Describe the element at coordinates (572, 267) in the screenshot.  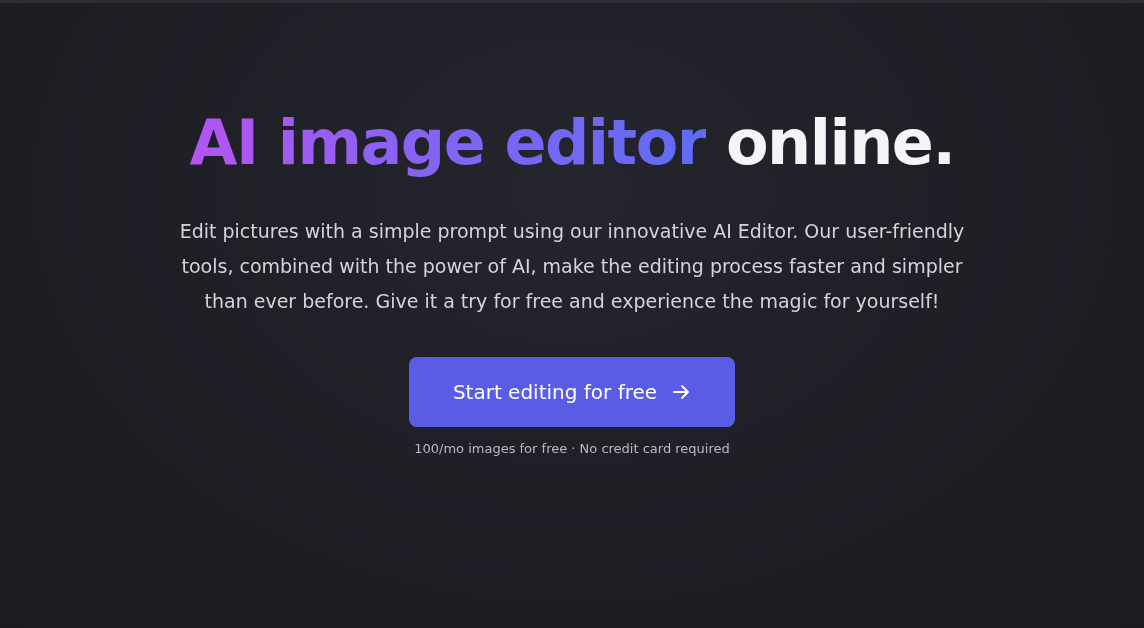
I see `hero-description: Edit pictures with a simple prompt using our innovative AI Editor. Our user-friendly tools, combined with the power of AI, make the editing process faster and simpler than ever before. Give it a try for free and experience the magic for yourself!` at that location.